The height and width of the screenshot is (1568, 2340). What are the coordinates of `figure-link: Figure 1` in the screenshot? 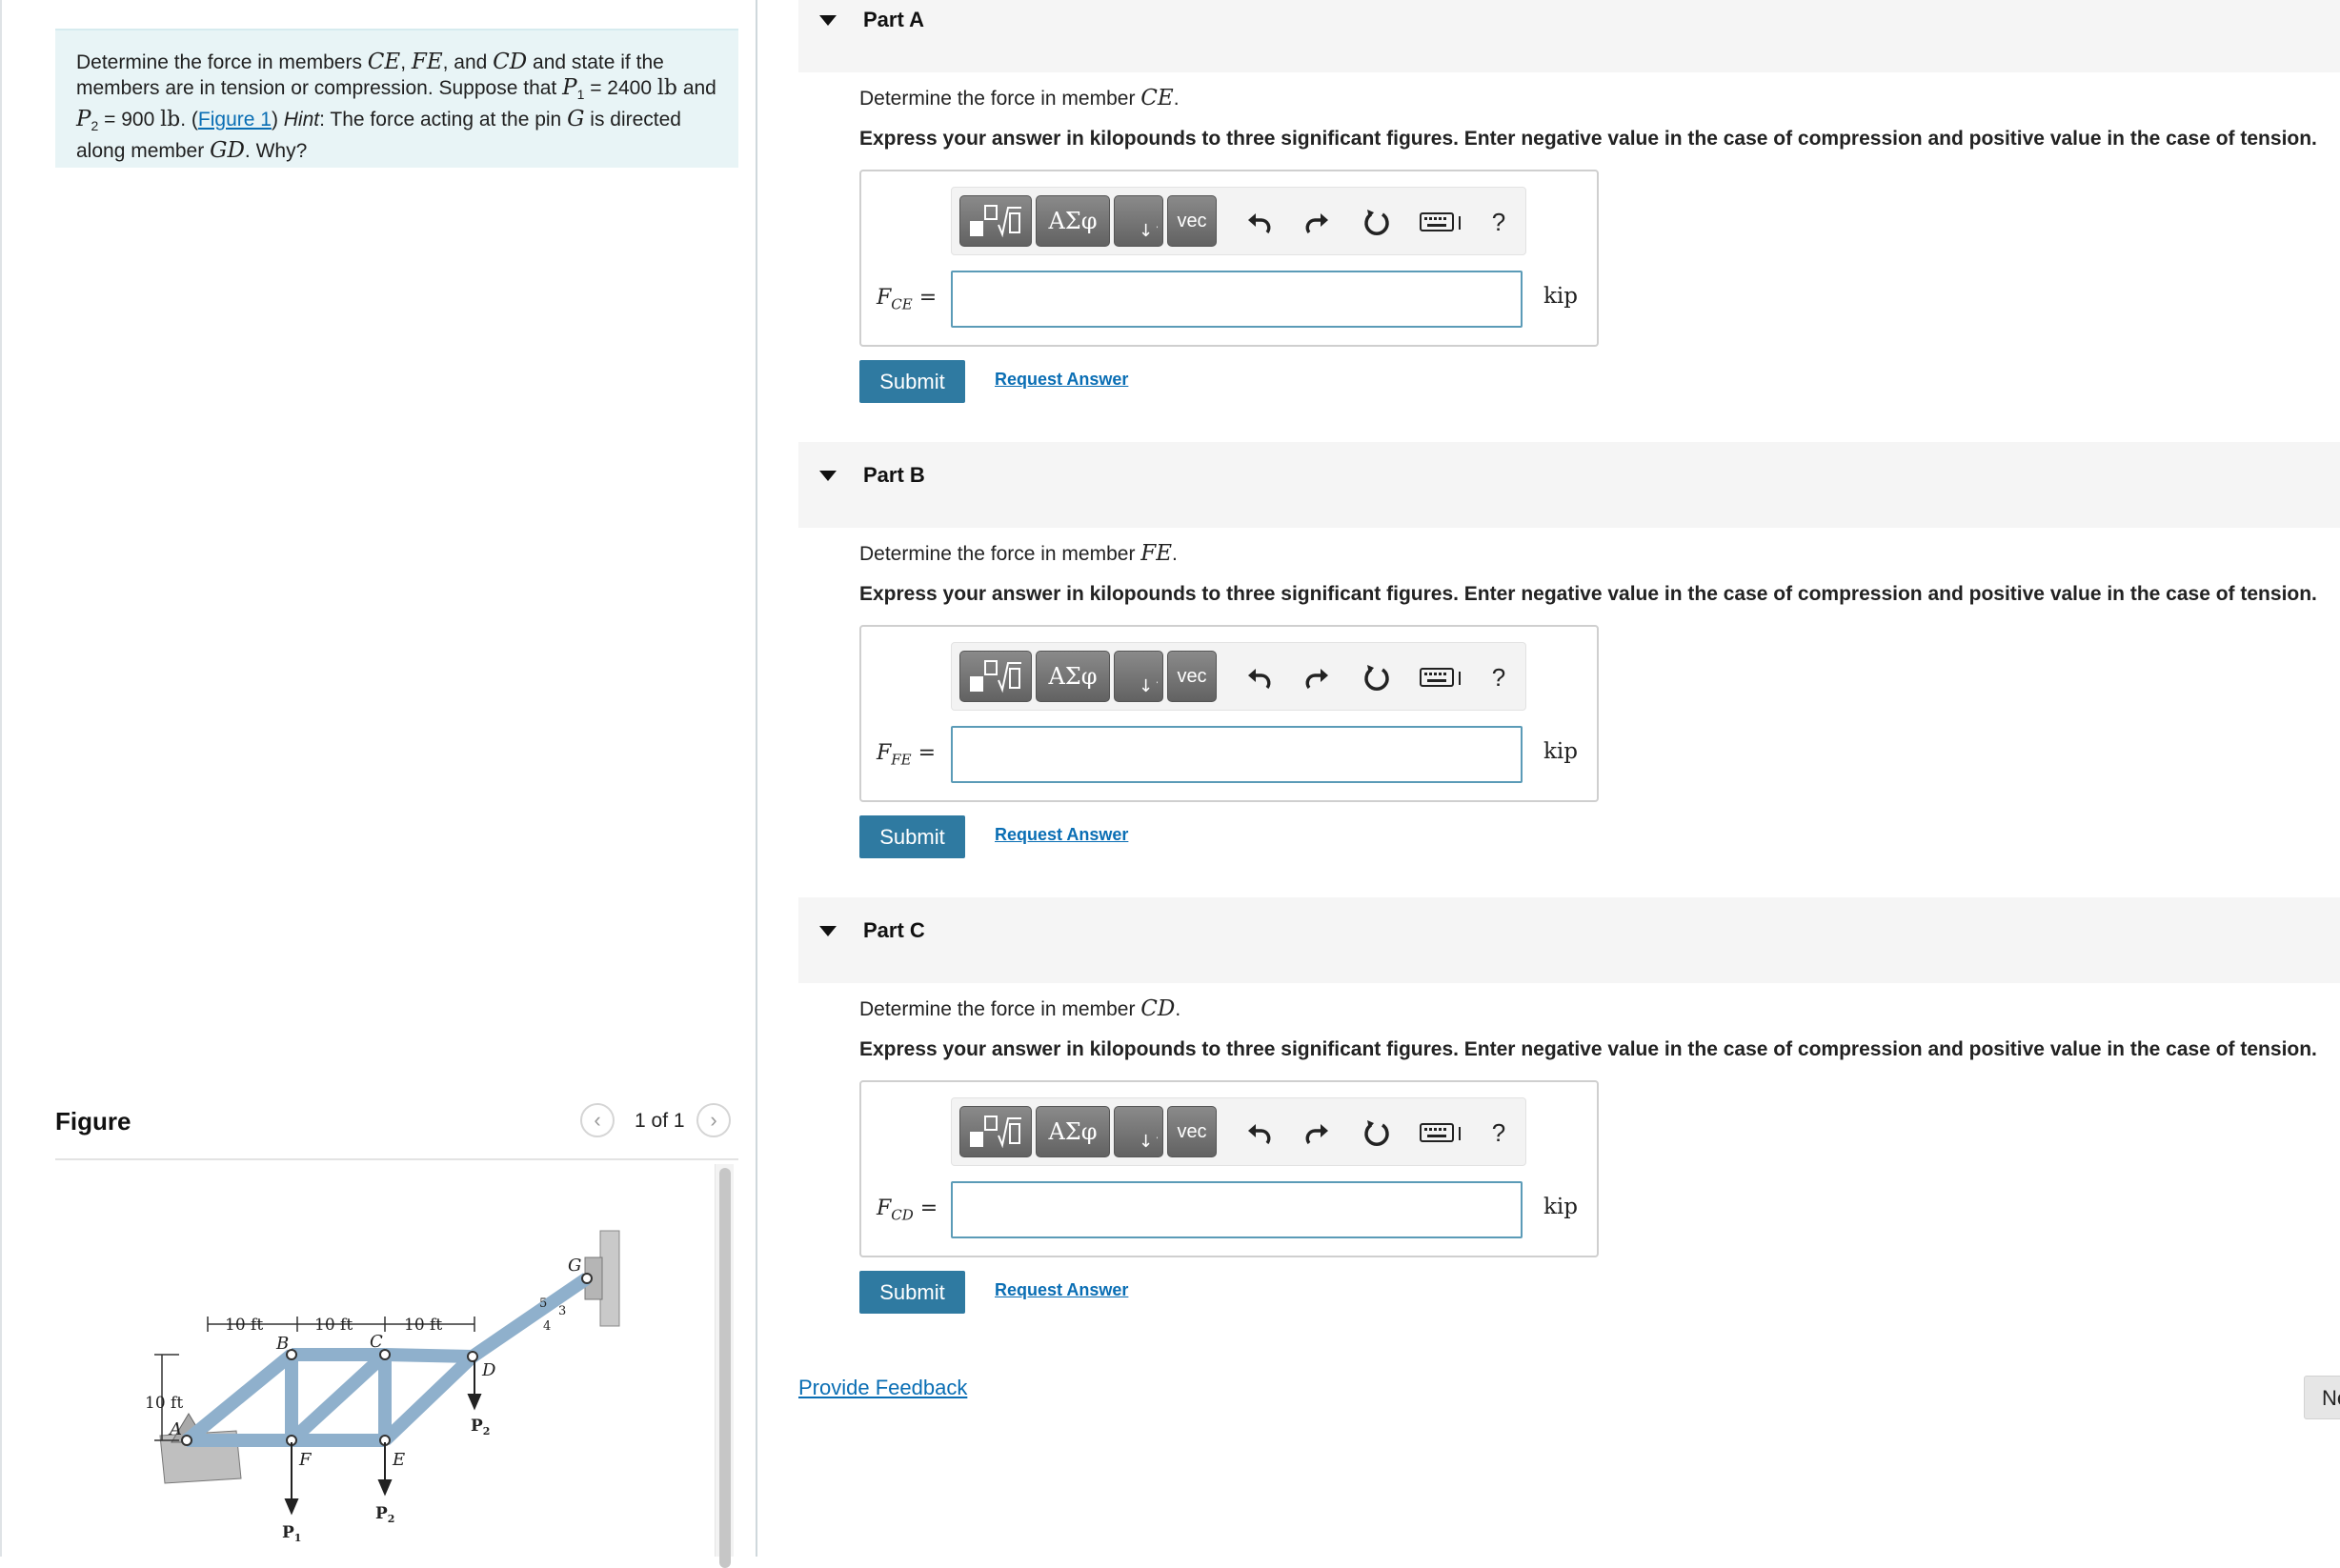 It's located at (235, 120).